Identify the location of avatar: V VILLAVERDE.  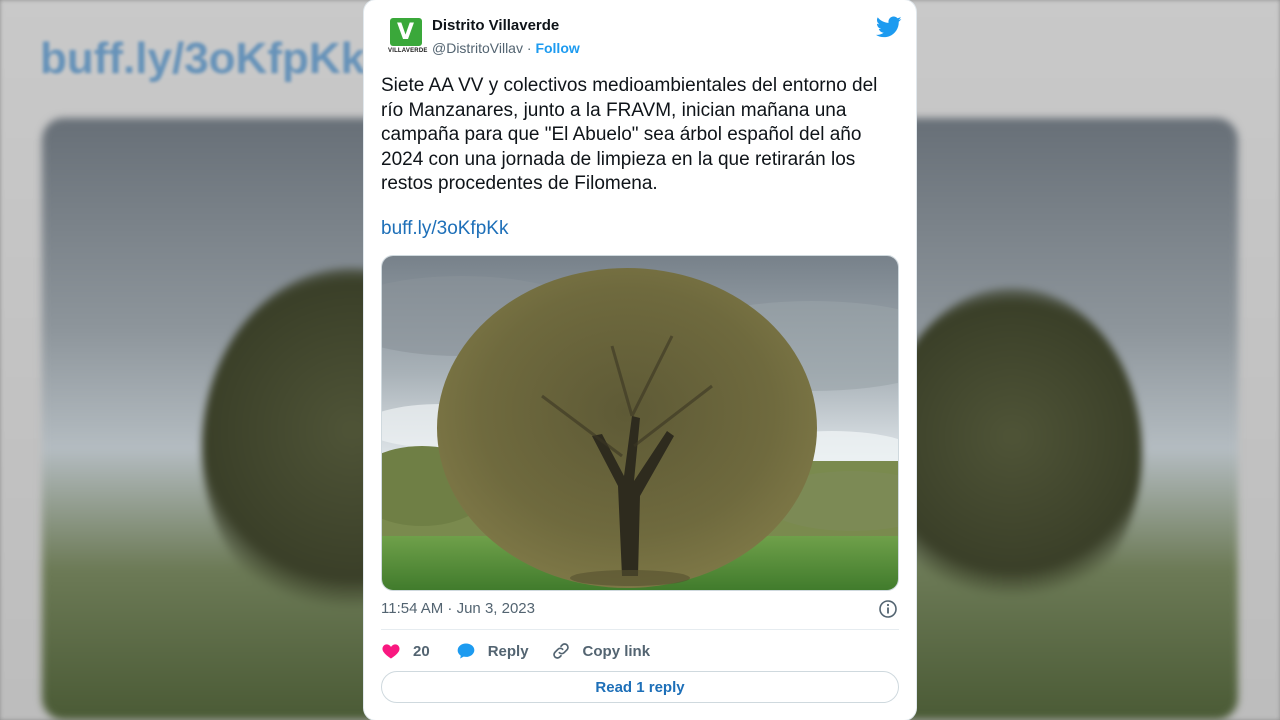
(407, 38).